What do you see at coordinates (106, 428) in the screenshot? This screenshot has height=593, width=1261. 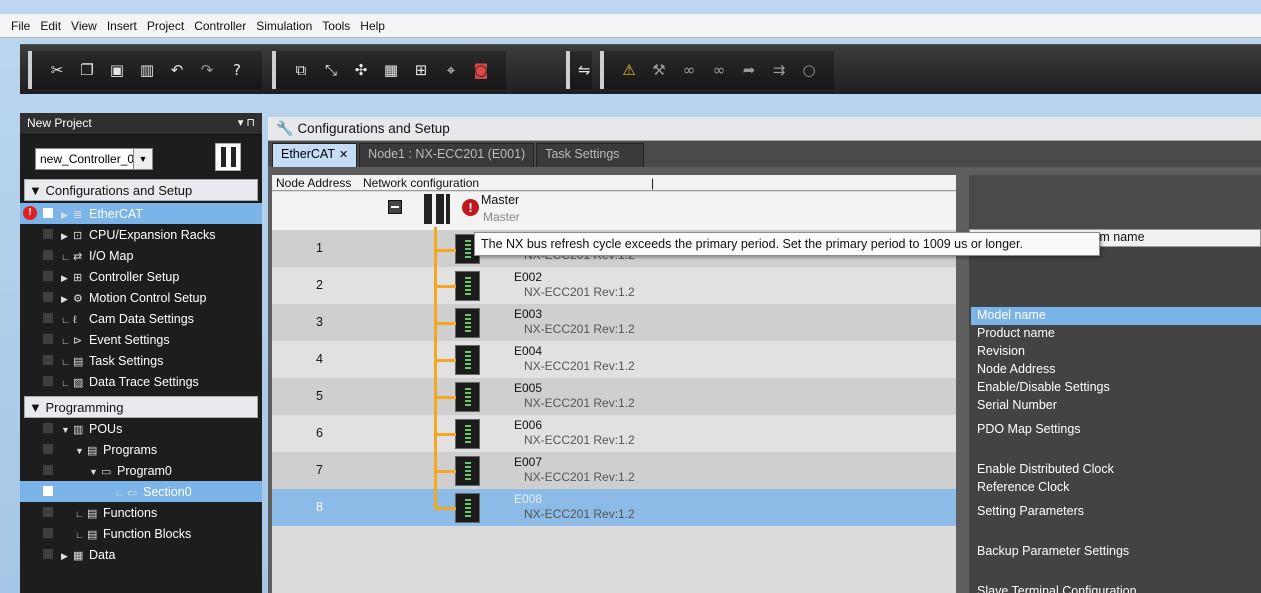 I see `tree-item-label: POUs` at bounding box center [106, 428].